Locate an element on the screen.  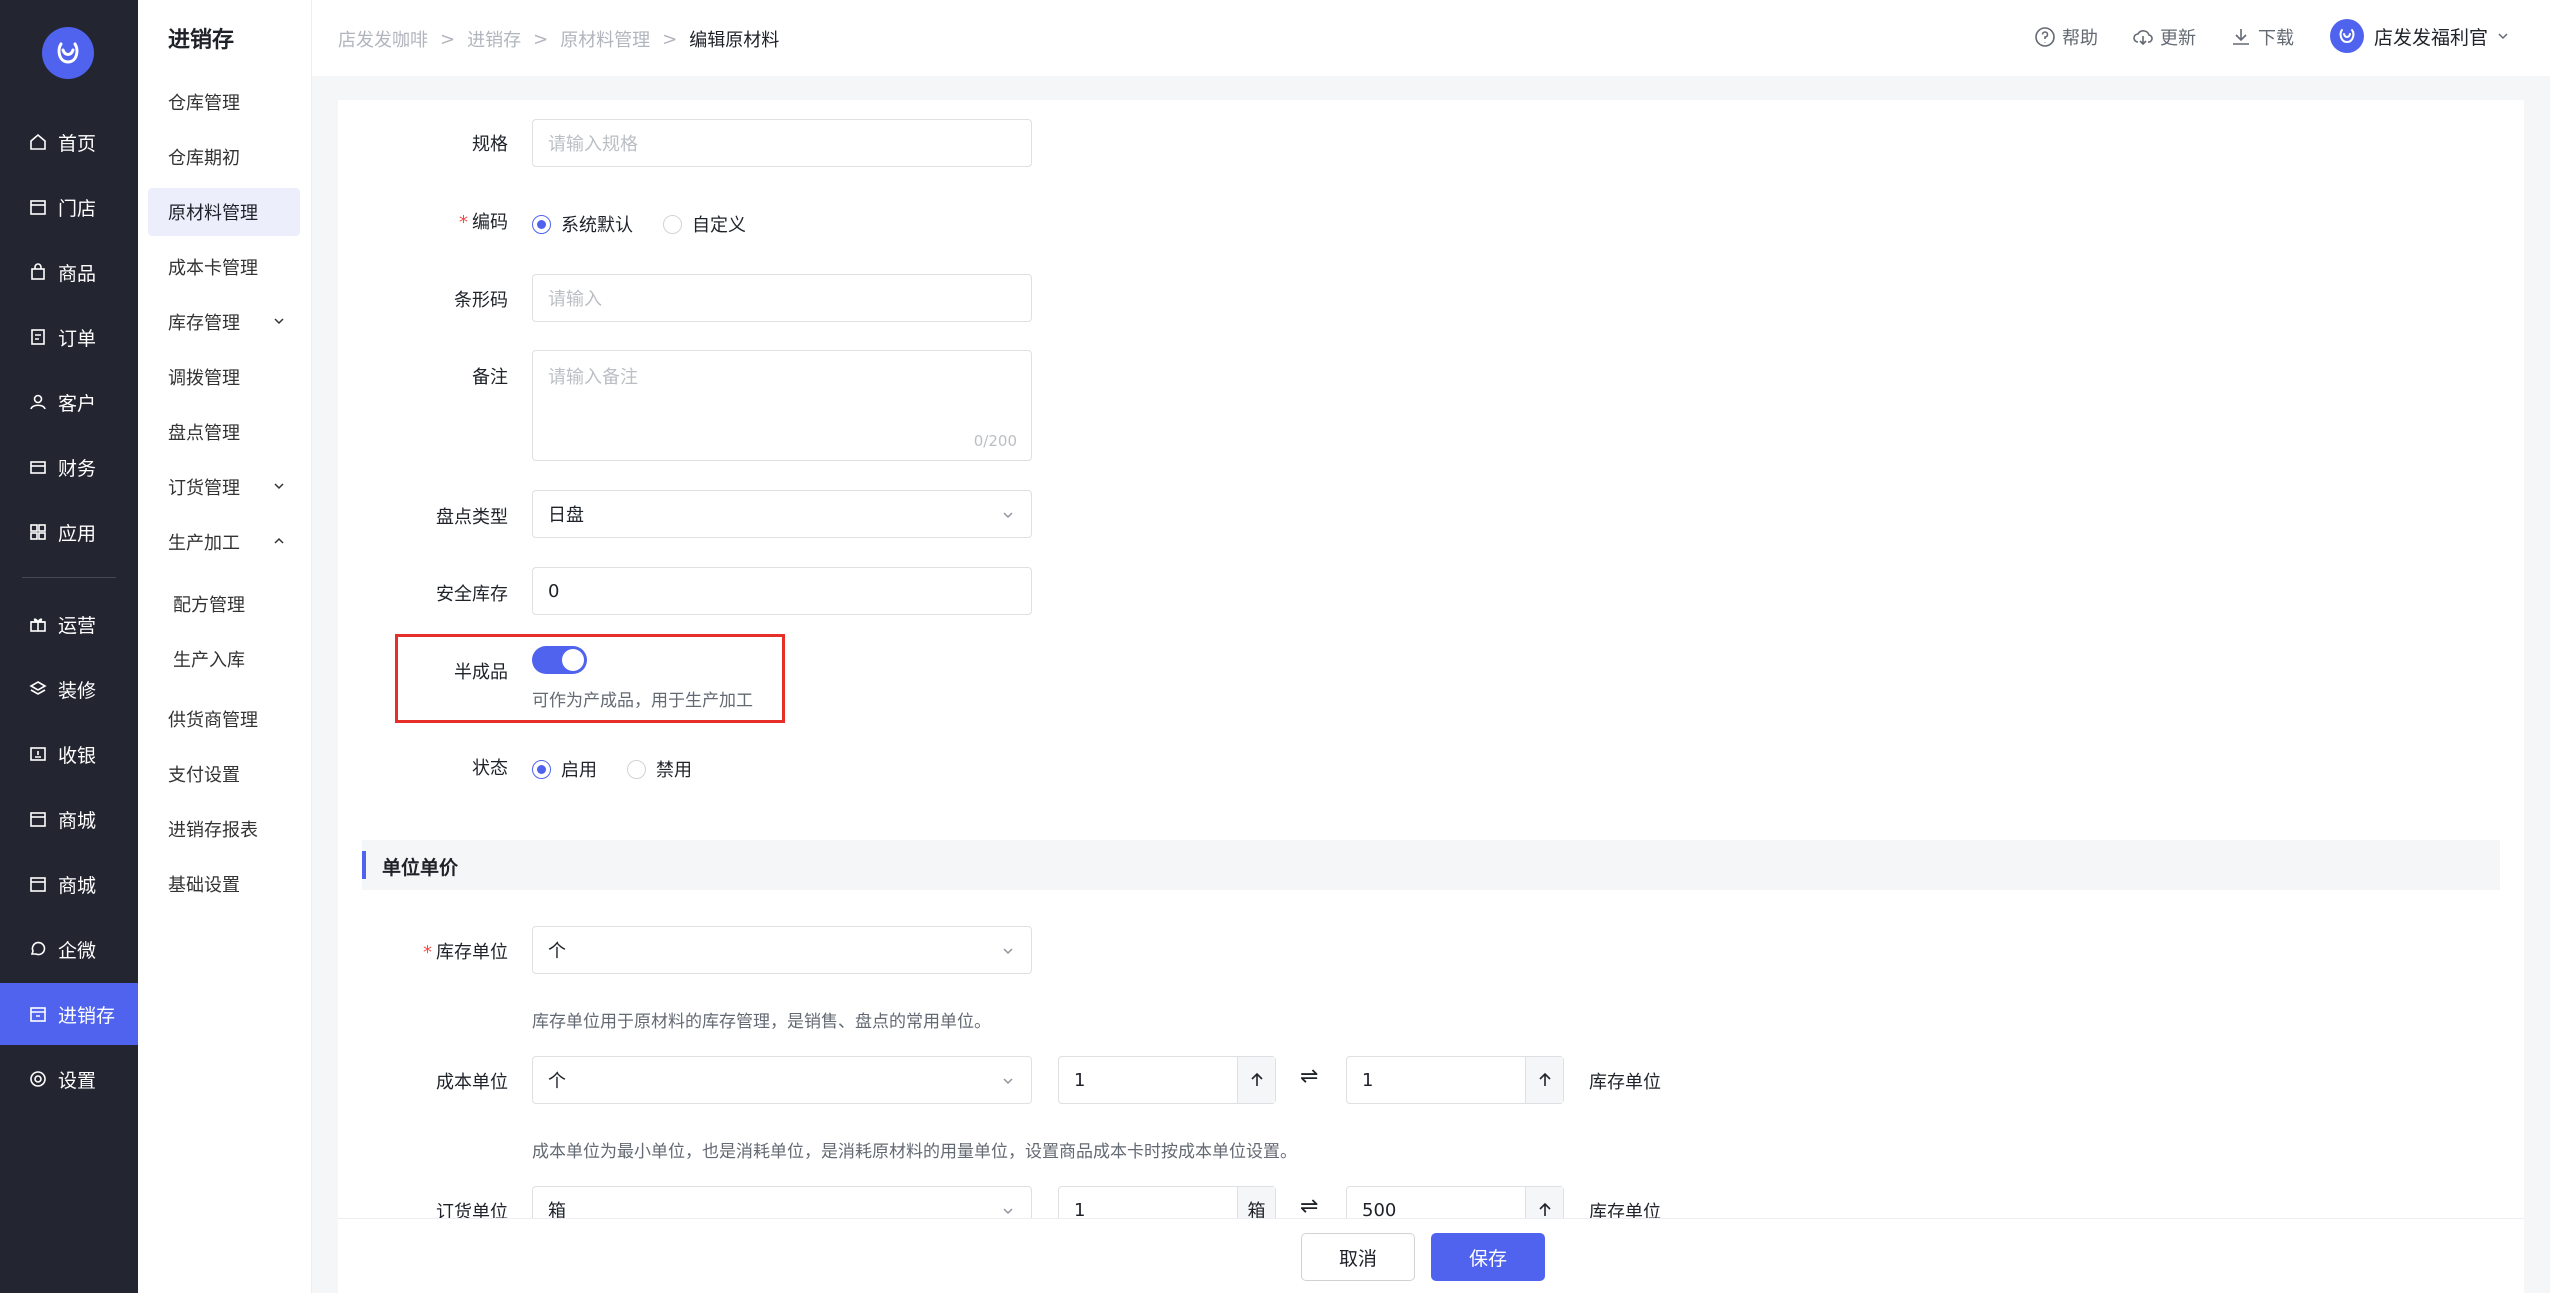
check-type-label: 盘点类型 is located at coordinates (472, 517).